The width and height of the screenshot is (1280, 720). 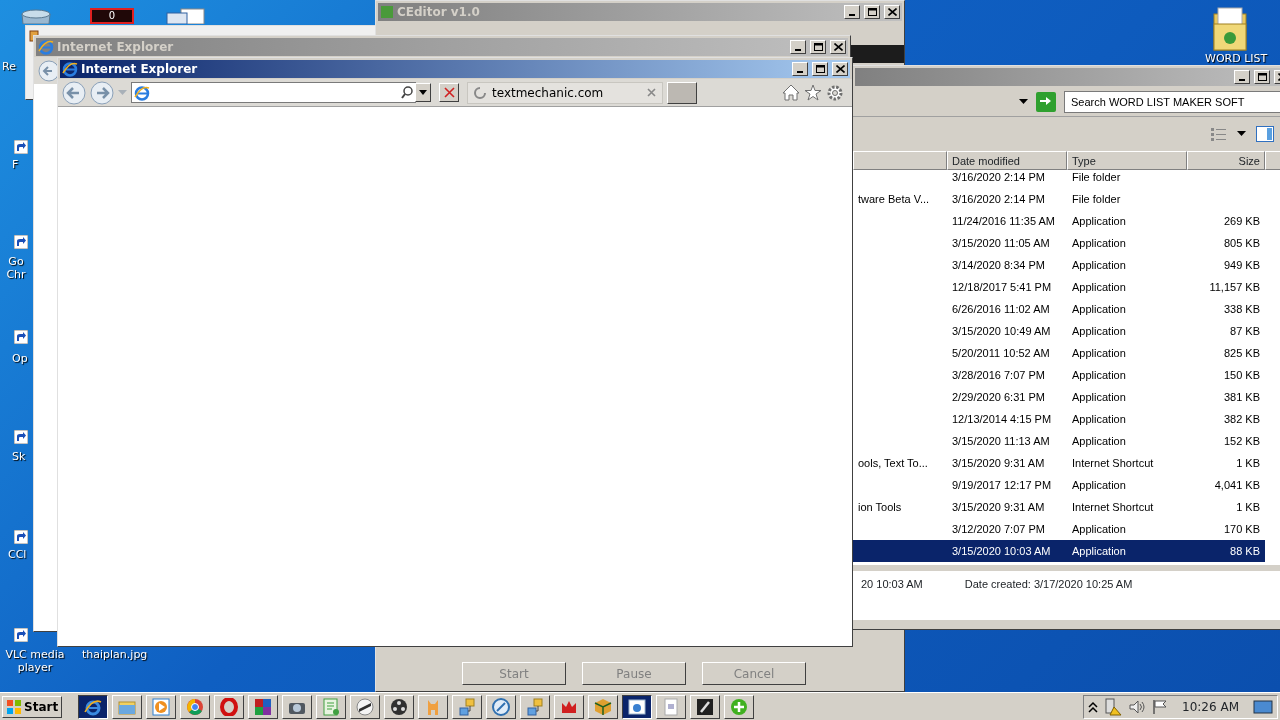 What do you see at coordinates (1059, 507) in the screenshot?
I see `file-row: ion Tools 3/15/2020 9:31 AM Internet Shortcut 1 KB` at bounding box center [1059, 507].